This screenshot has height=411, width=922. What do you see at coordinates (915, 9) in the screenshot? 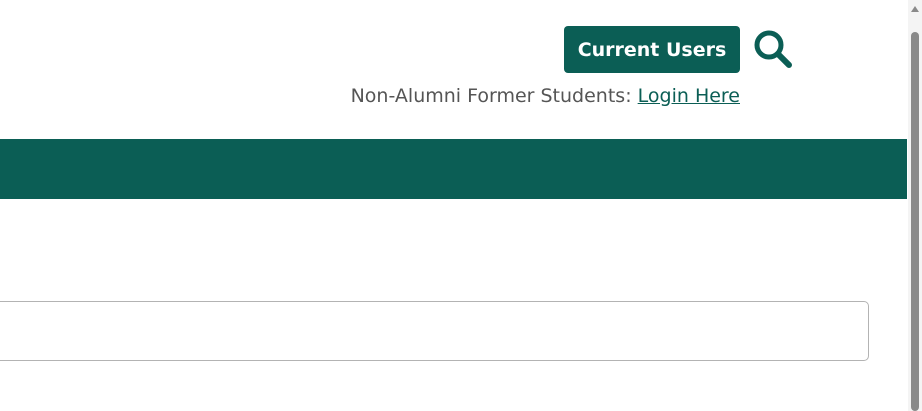
I see `scroll-up-arrow-icon` at bounding box center [915, 9].